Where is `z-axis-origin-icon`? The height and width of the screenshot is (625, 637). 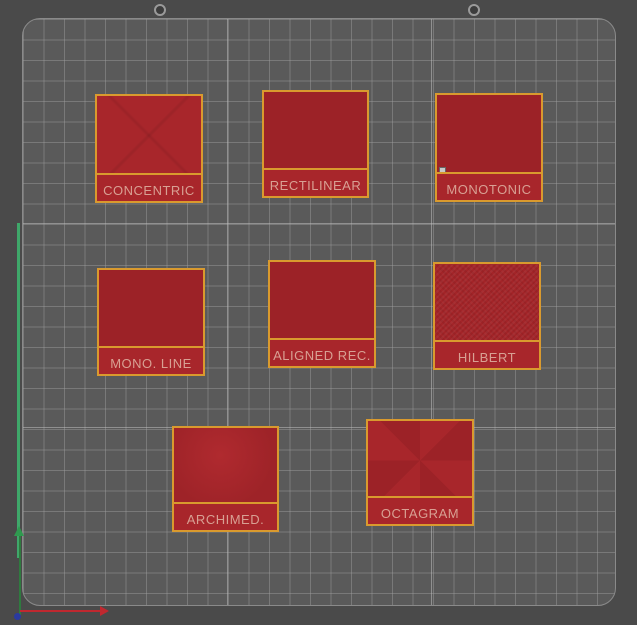
z-axis-origin-icon is located at coordinates (17, 616).